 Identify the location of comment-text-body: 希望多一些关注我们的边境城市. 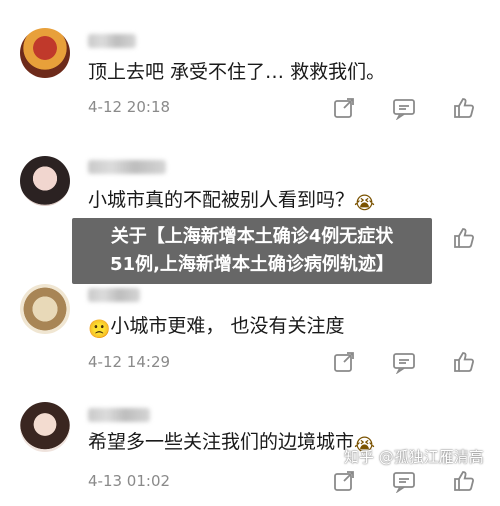
(221, 442).